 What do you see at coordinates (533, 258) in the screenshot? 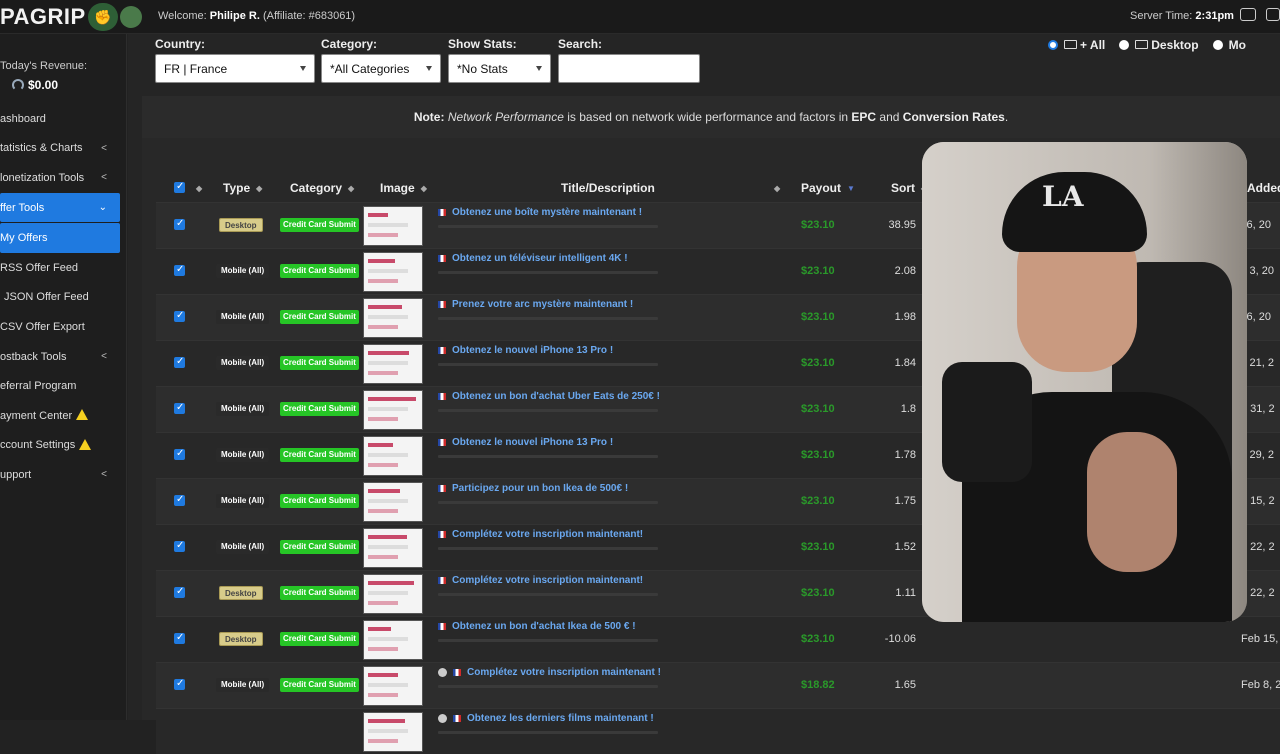
I see `offer-title-link: Obtenez un téléviseur intelligent 4K !` at bounding box center [533, 258].